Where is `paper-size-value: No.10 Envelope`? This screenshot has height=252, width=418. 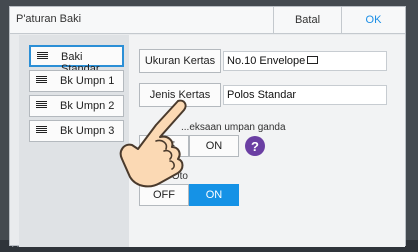 paper-size-value: No.10 Envelope is located at coordinates (305, 61).